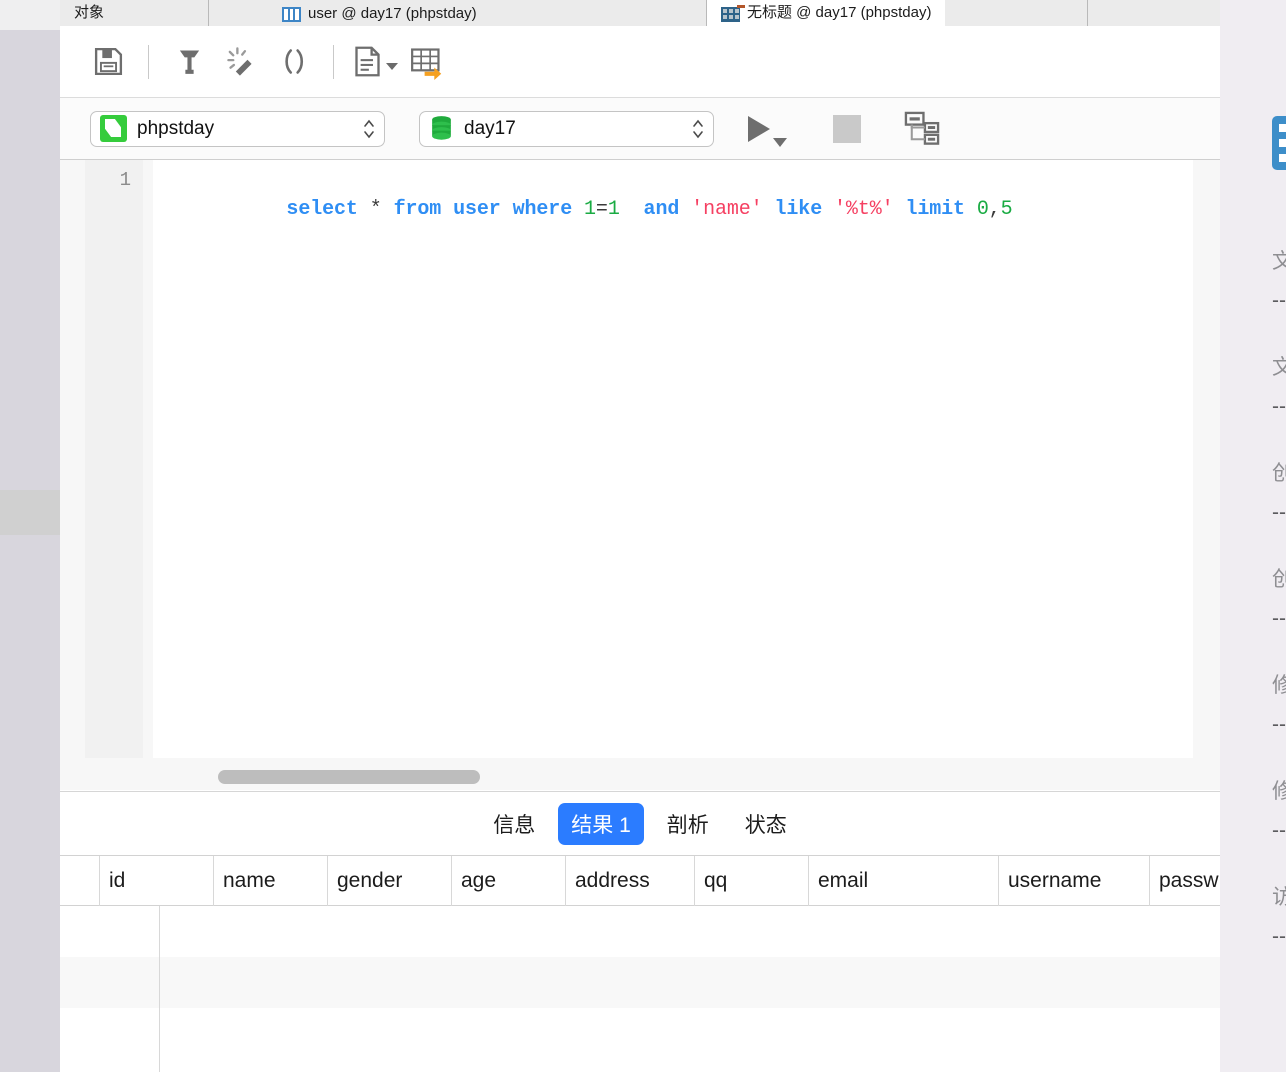  I want to click on sql-token: 'name', so click(727, 209).